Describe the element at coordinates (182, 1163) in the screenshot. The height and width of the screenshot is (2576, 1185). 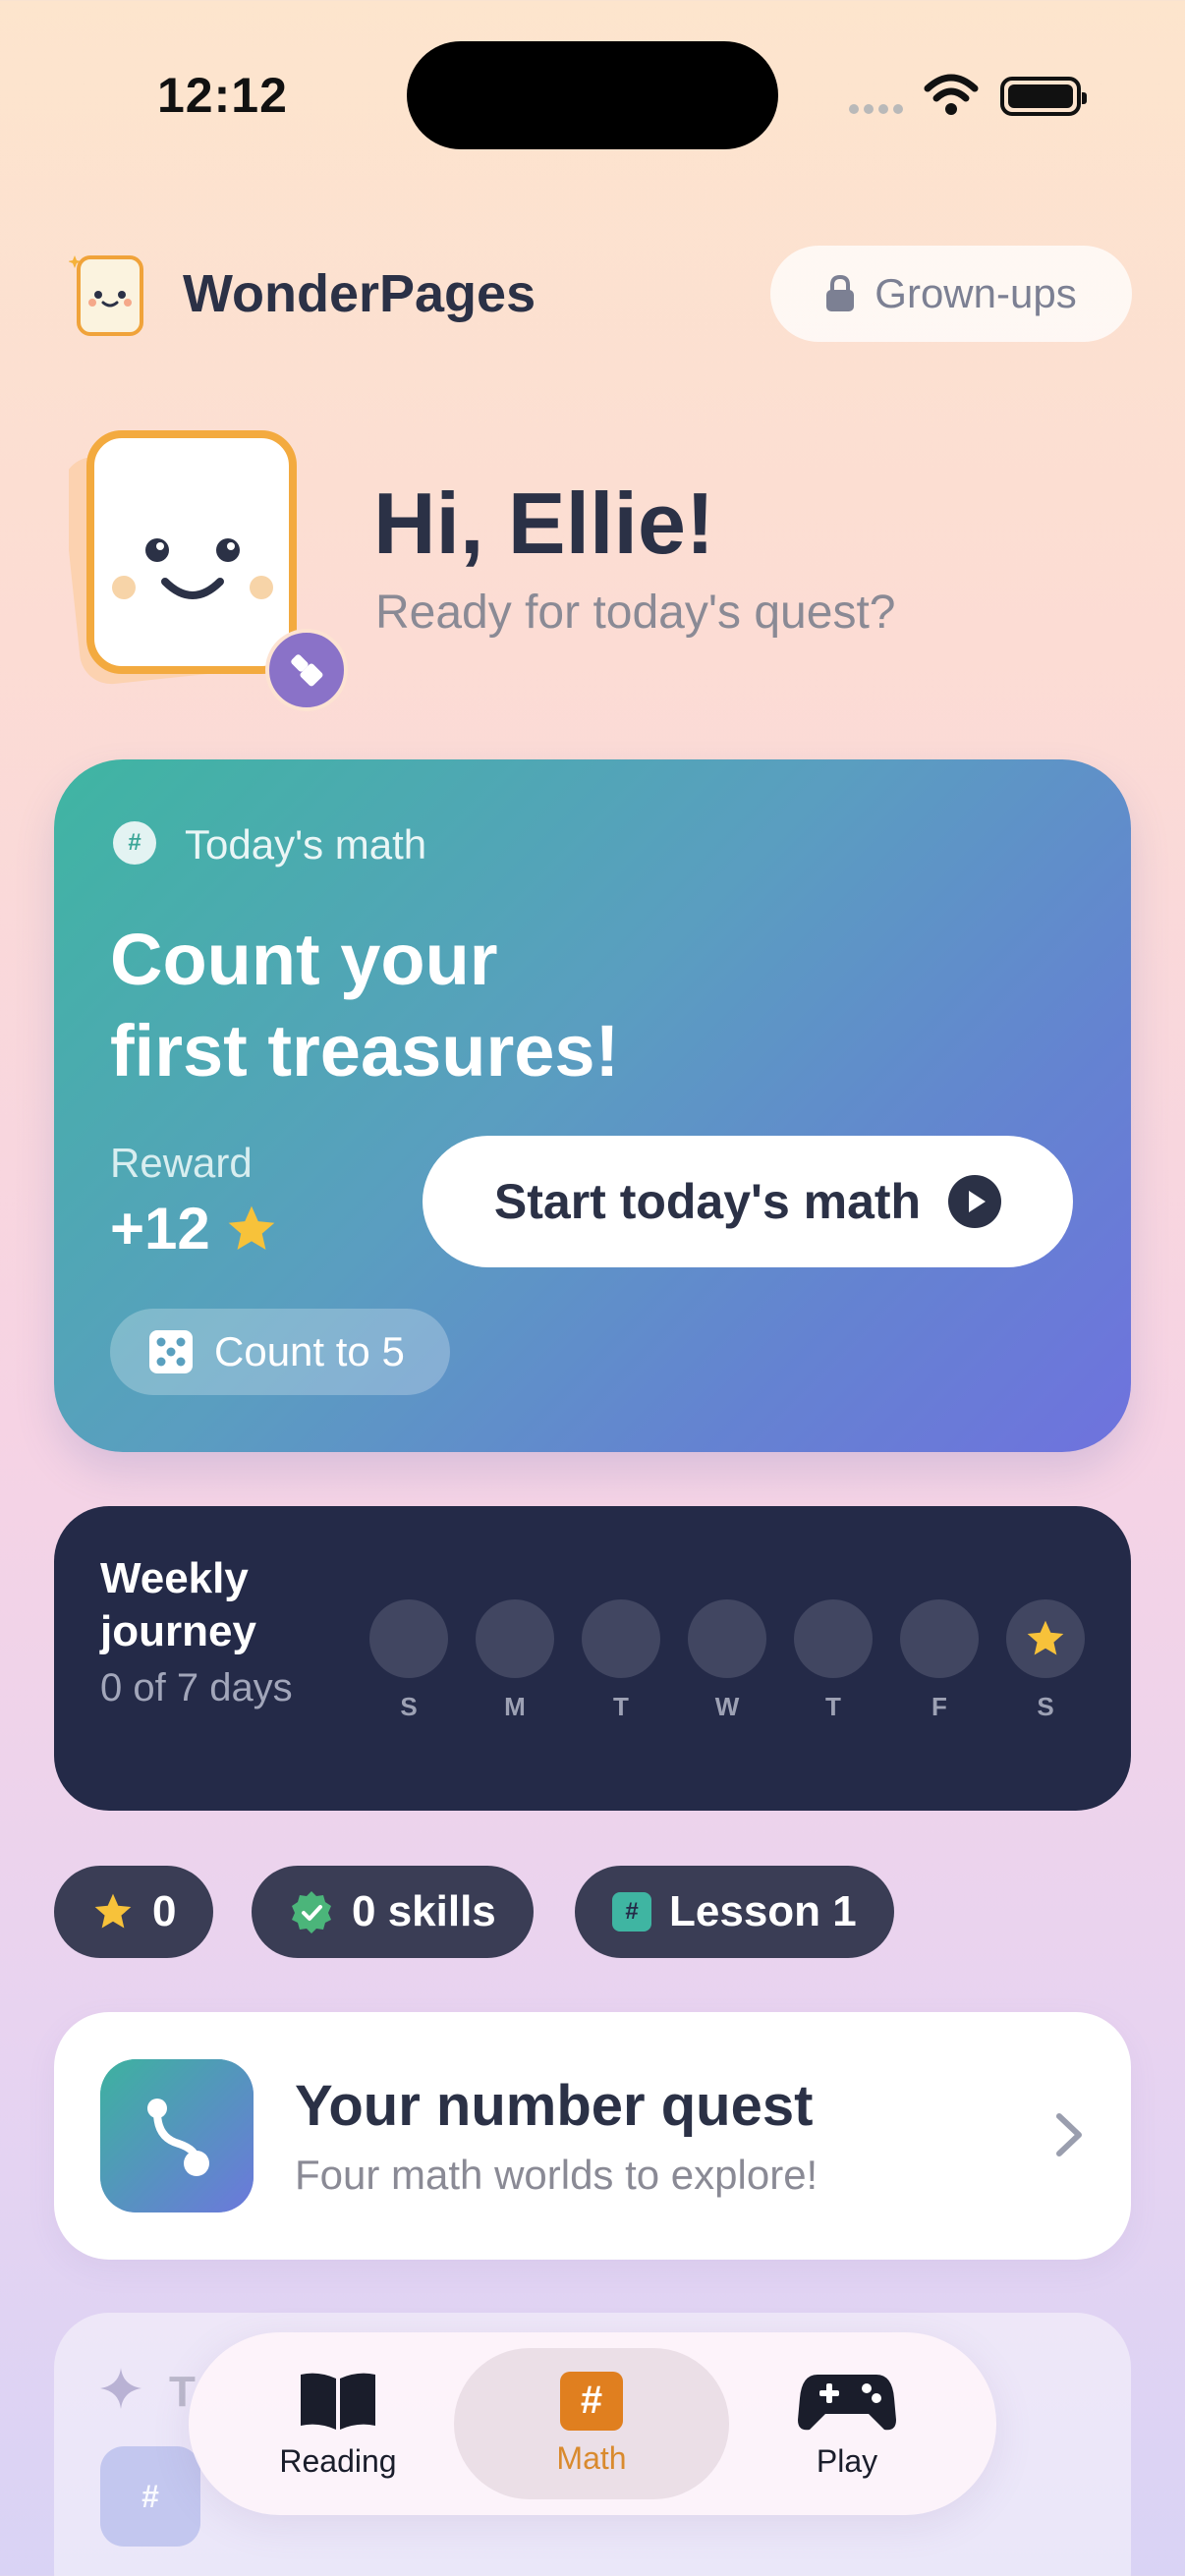
I see `reward-label: Reward` at that location.